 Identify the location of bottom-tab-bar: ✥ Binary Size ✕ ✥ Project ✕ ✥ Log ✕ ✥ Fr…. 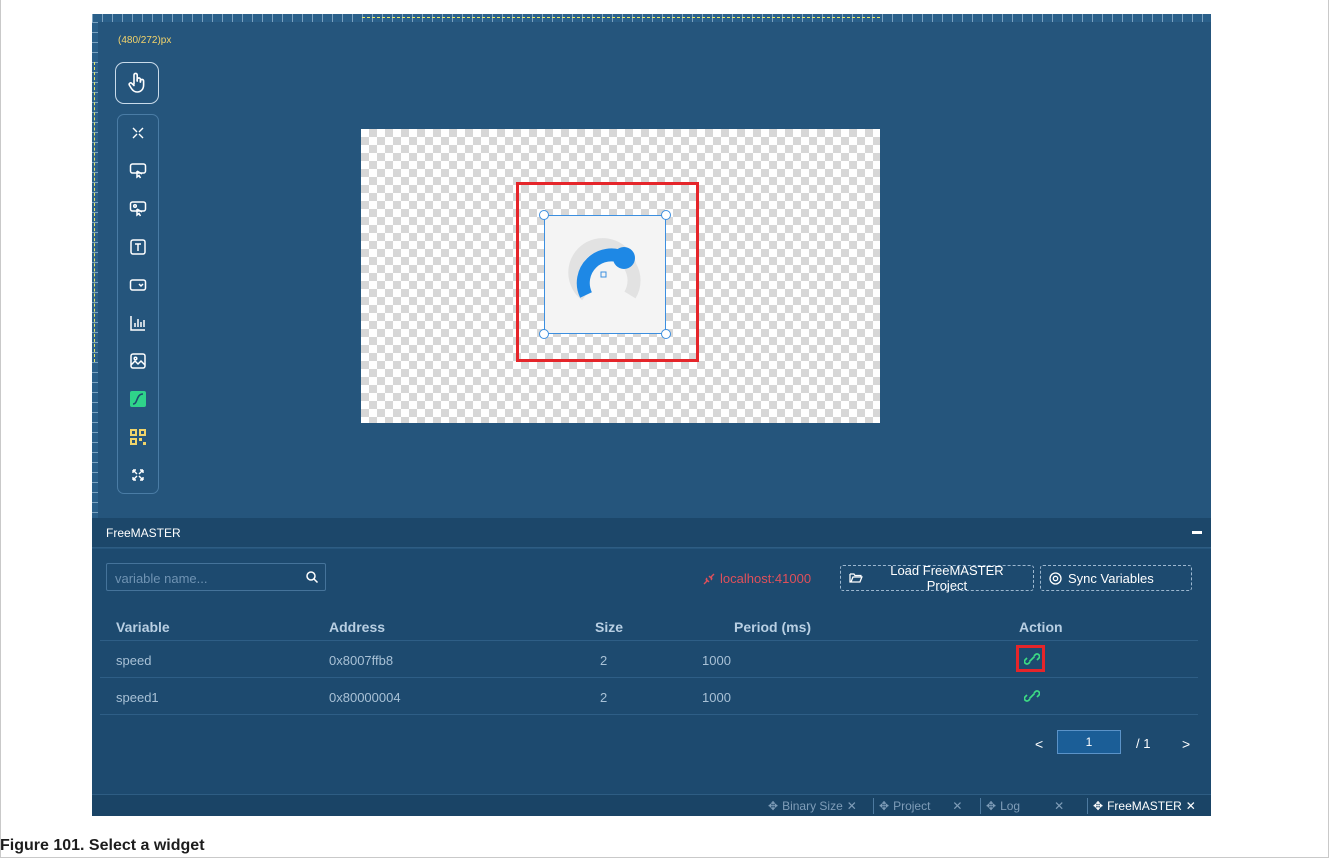
(651, 805).